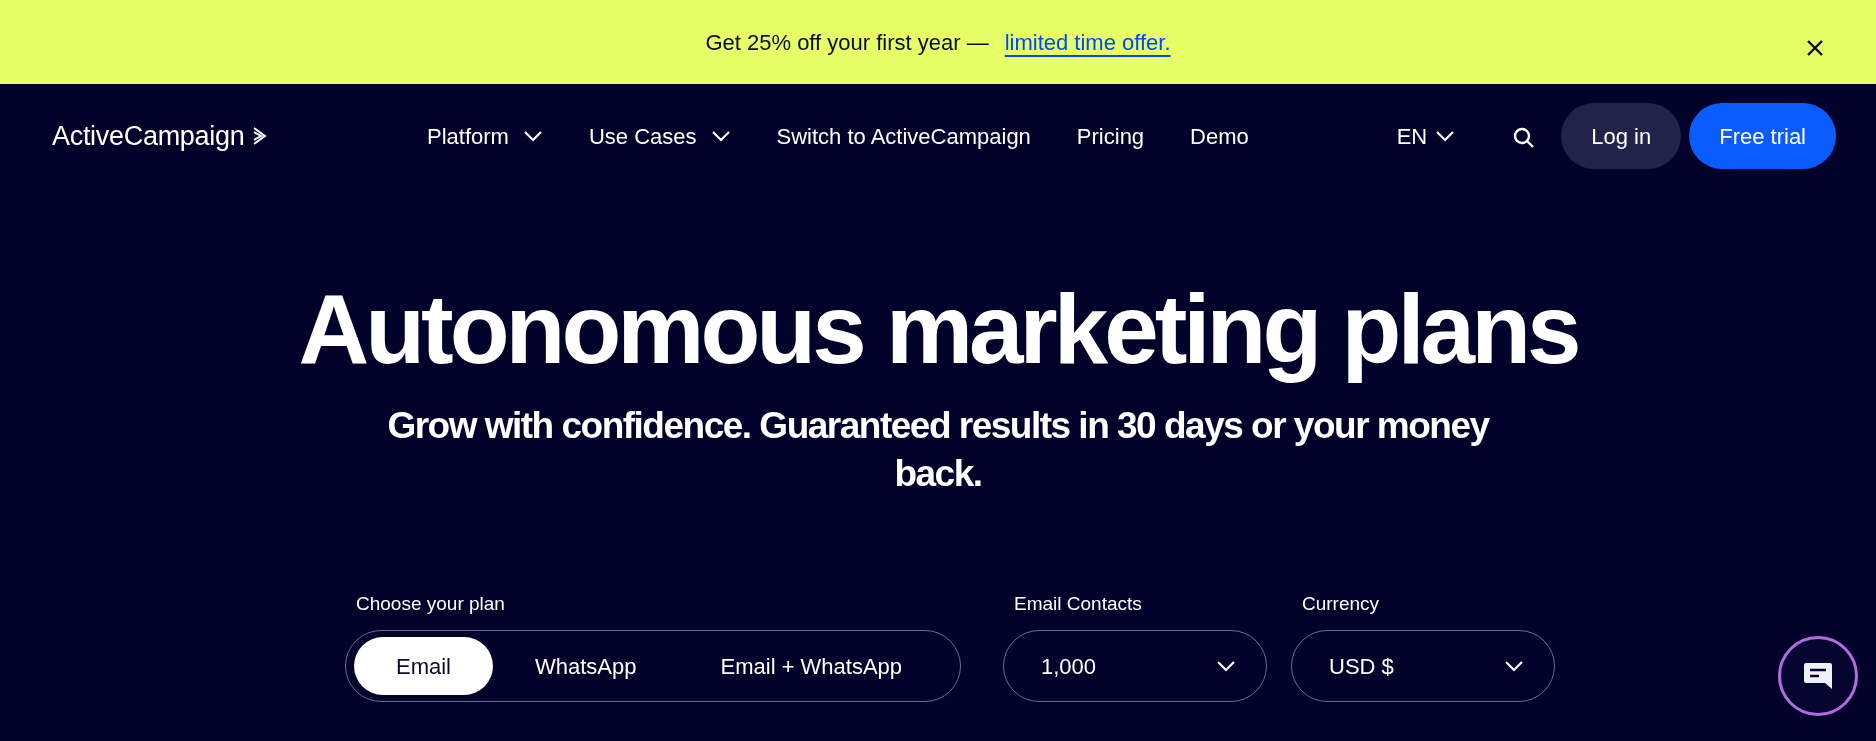 The height and width of the screenshot is (741, 1876). What do you see at coordinates (1087, 42) in the screenshot?
I see `offer-link: limited time offer.` at bounding box center [1087, 42].